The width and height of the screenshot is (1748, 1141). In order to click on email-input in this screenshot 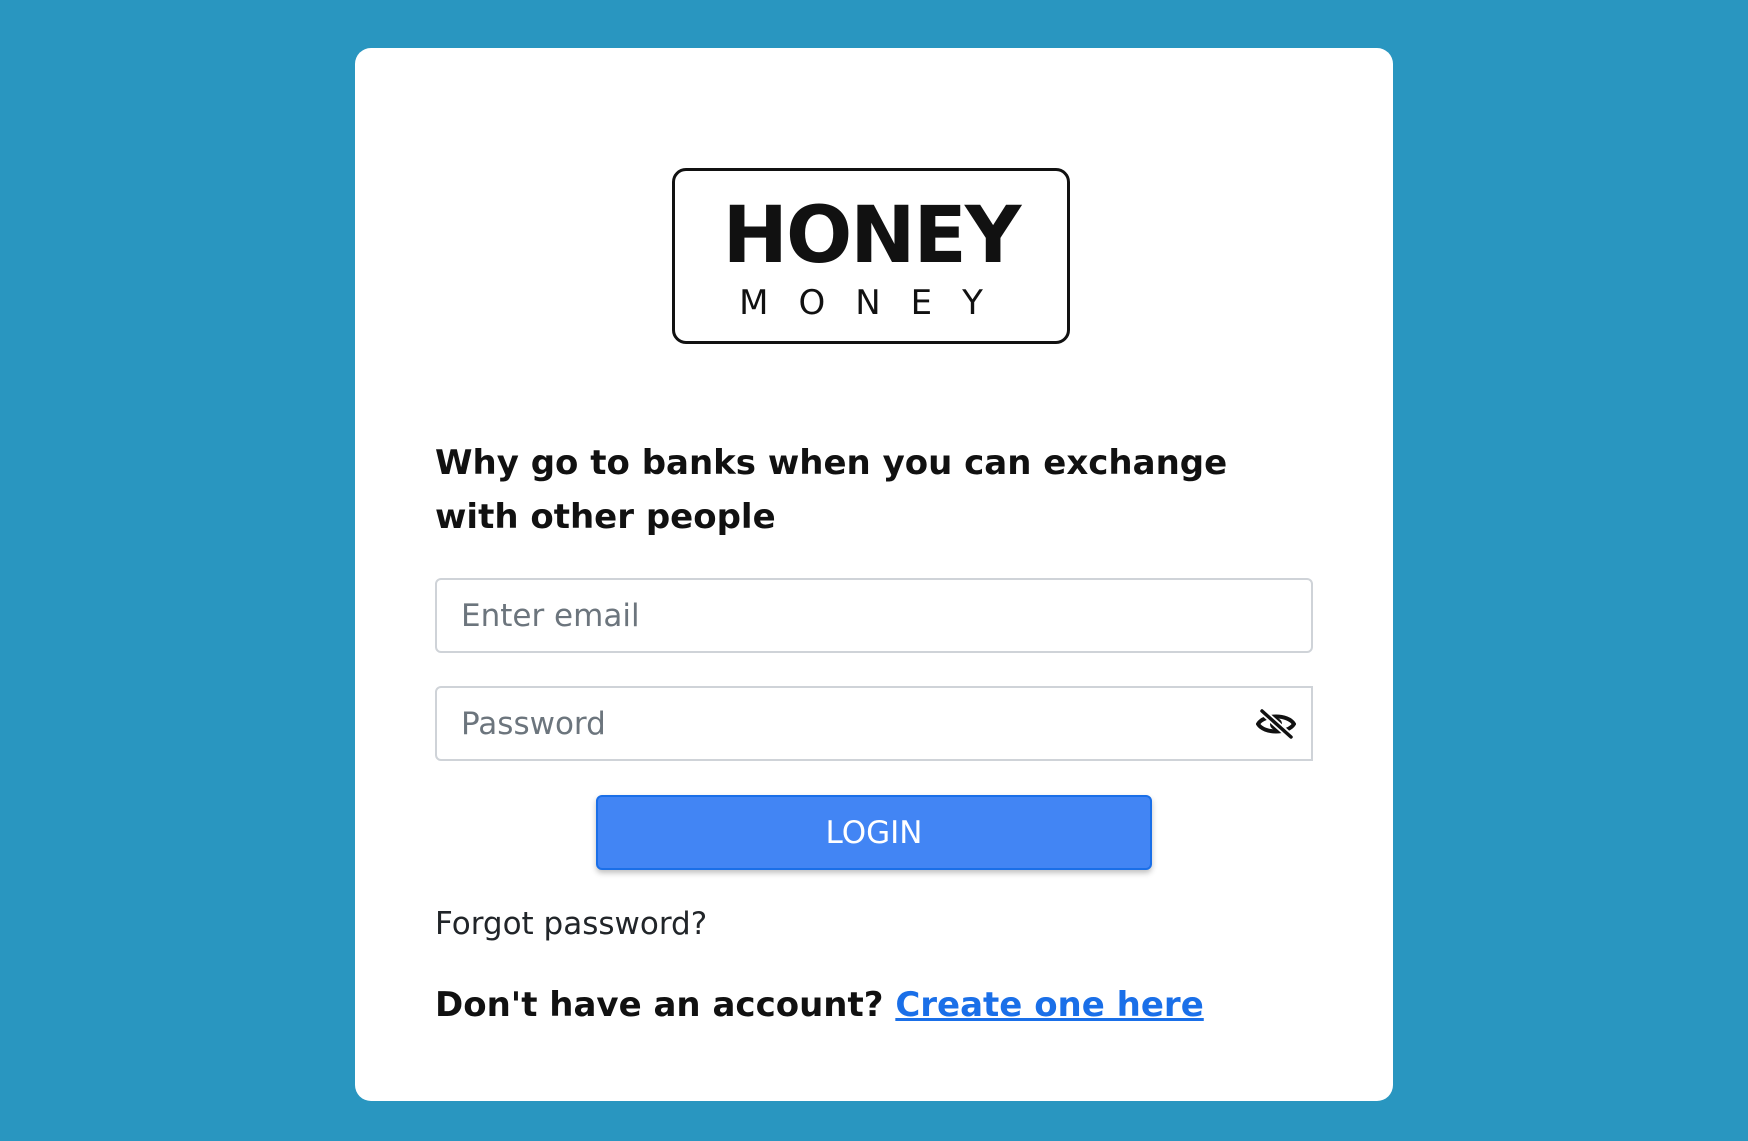, I will do `click(876, 615)`.